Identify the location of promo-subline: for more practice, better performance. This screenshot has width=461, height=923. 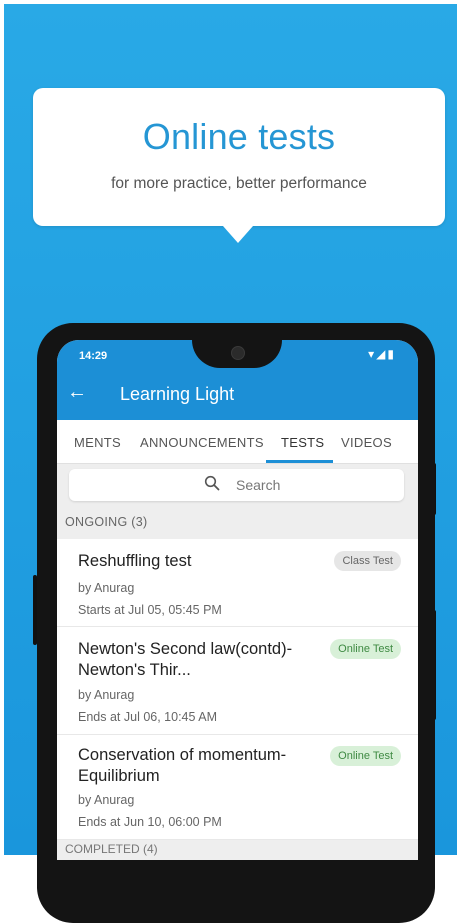
(239, 183).